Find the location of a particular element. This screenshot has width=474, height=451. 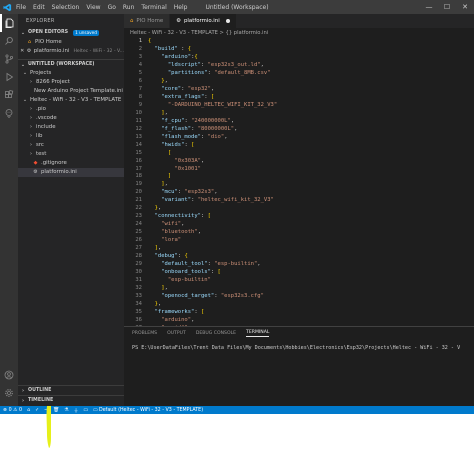

code-line: 35 "frameworks": [ is located at coordinates (299, 313).